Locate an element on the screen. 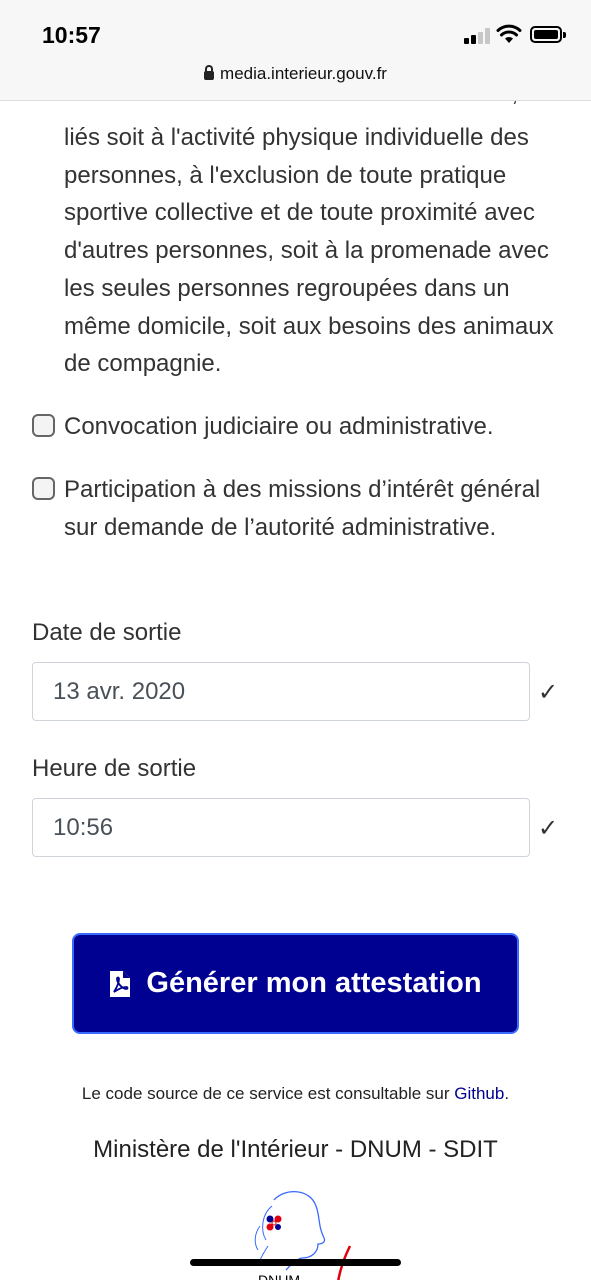 The image size is (591, 1280). source-end: . is located at coordinates (507, 1093).